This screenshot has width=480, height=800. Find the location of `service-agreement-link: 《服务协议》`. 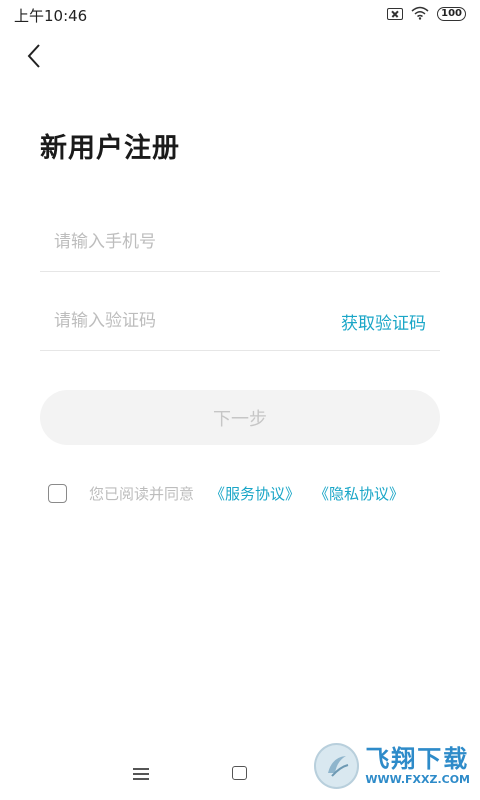

service-agreement-link: 《服务协议》 is located at coordinates (255, 493).